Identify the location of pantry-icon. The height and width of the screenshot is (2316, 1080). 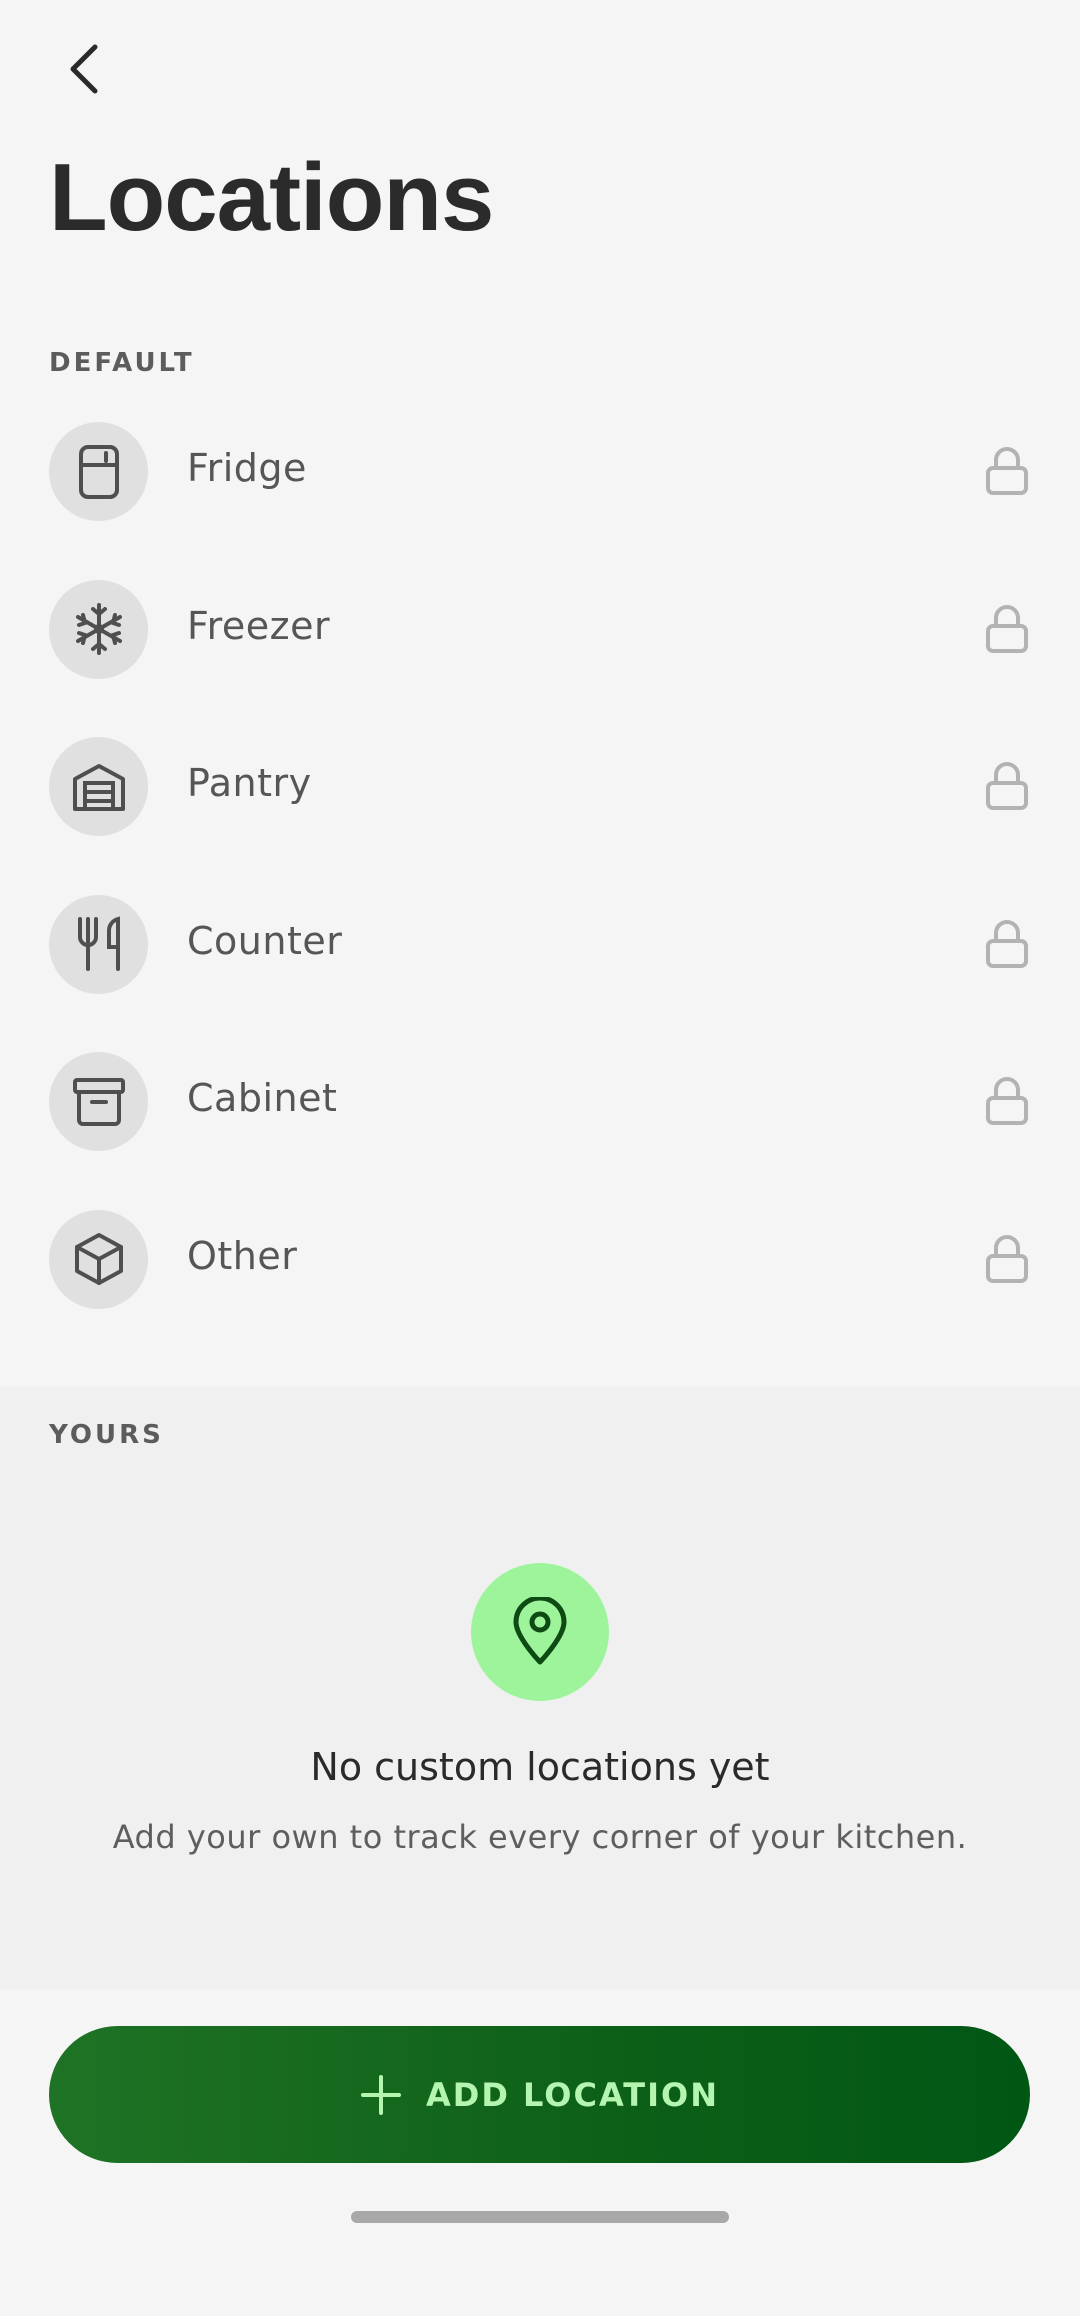
(98, 787).